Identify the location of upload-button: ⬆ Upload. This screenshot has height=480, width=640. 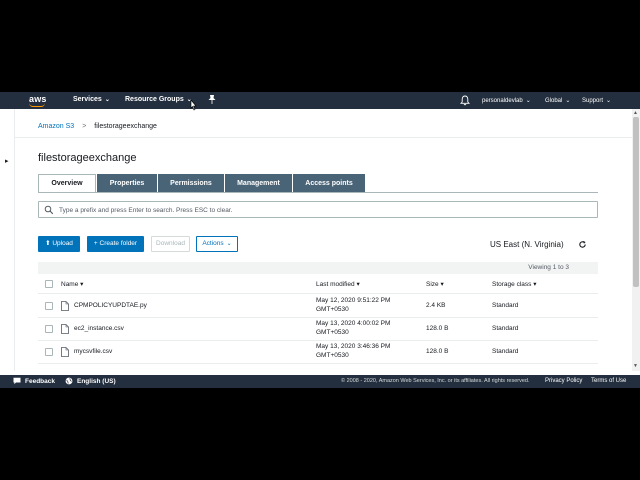
(59, 244).